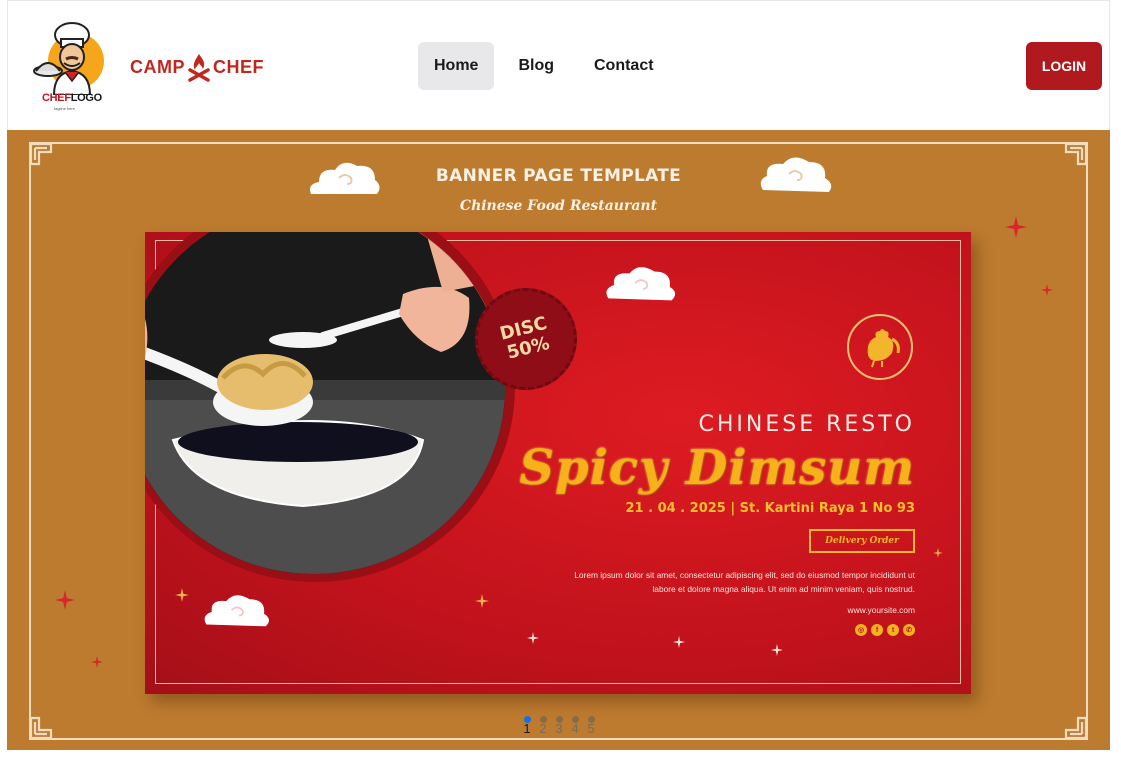  What do you see at coordinates (717, 468) in the screenshot?
I see `headline: Spicy Dimsum` at bounding box center [717, 468].